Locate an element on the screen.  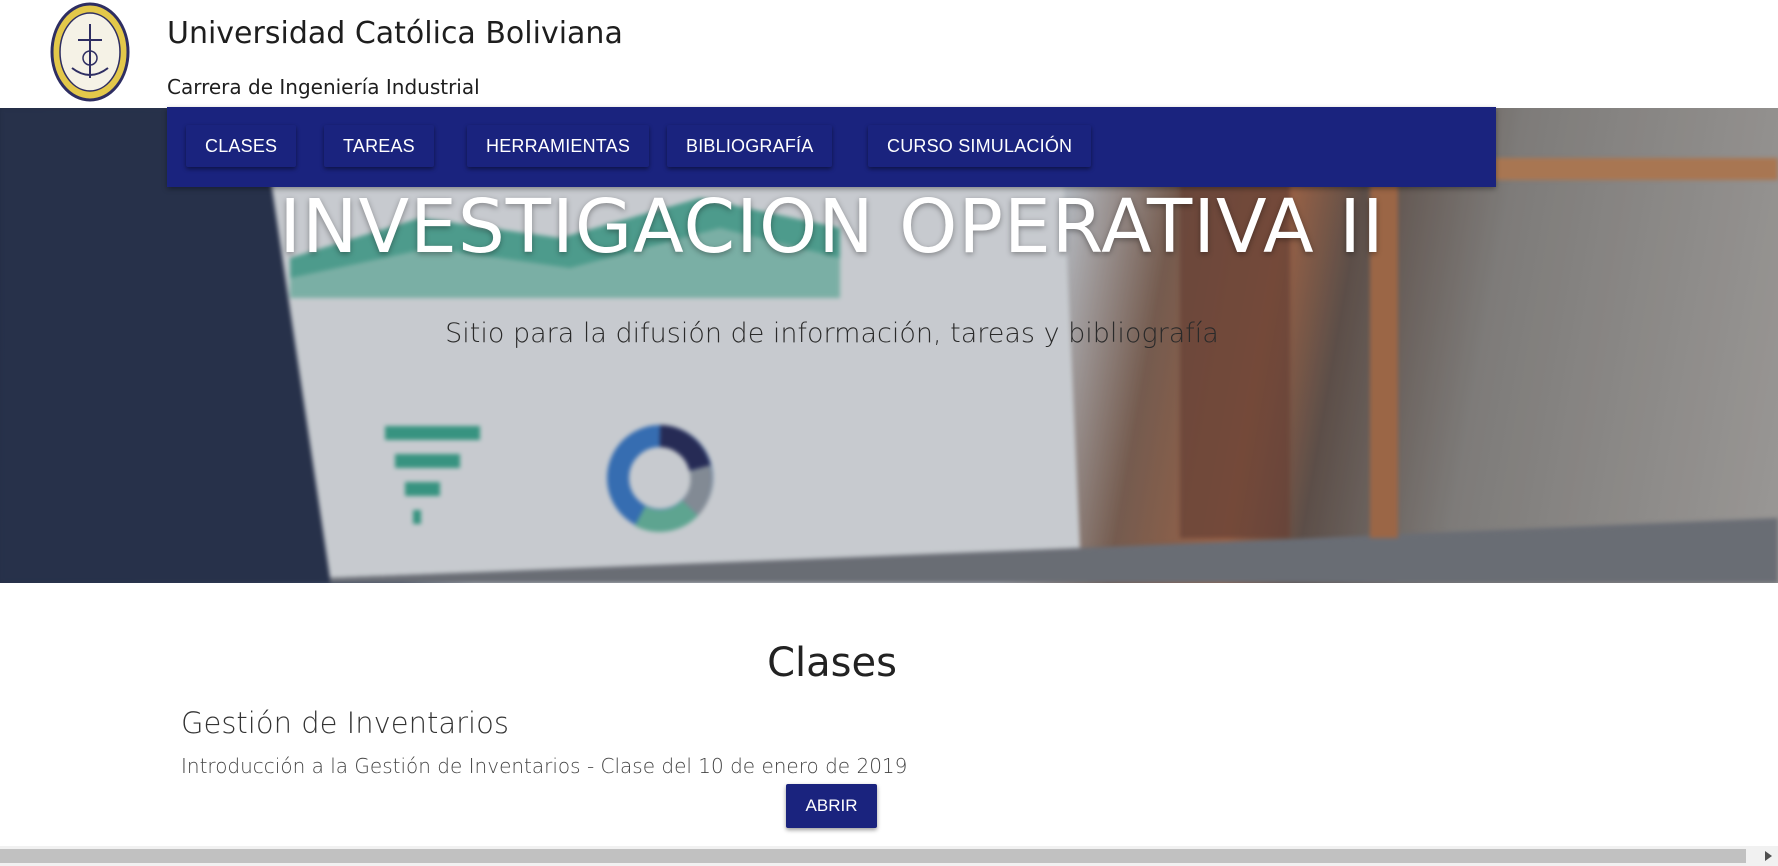
nav-herramientas-button: HERRAMIENTAS is located at coordinates (558, 146).